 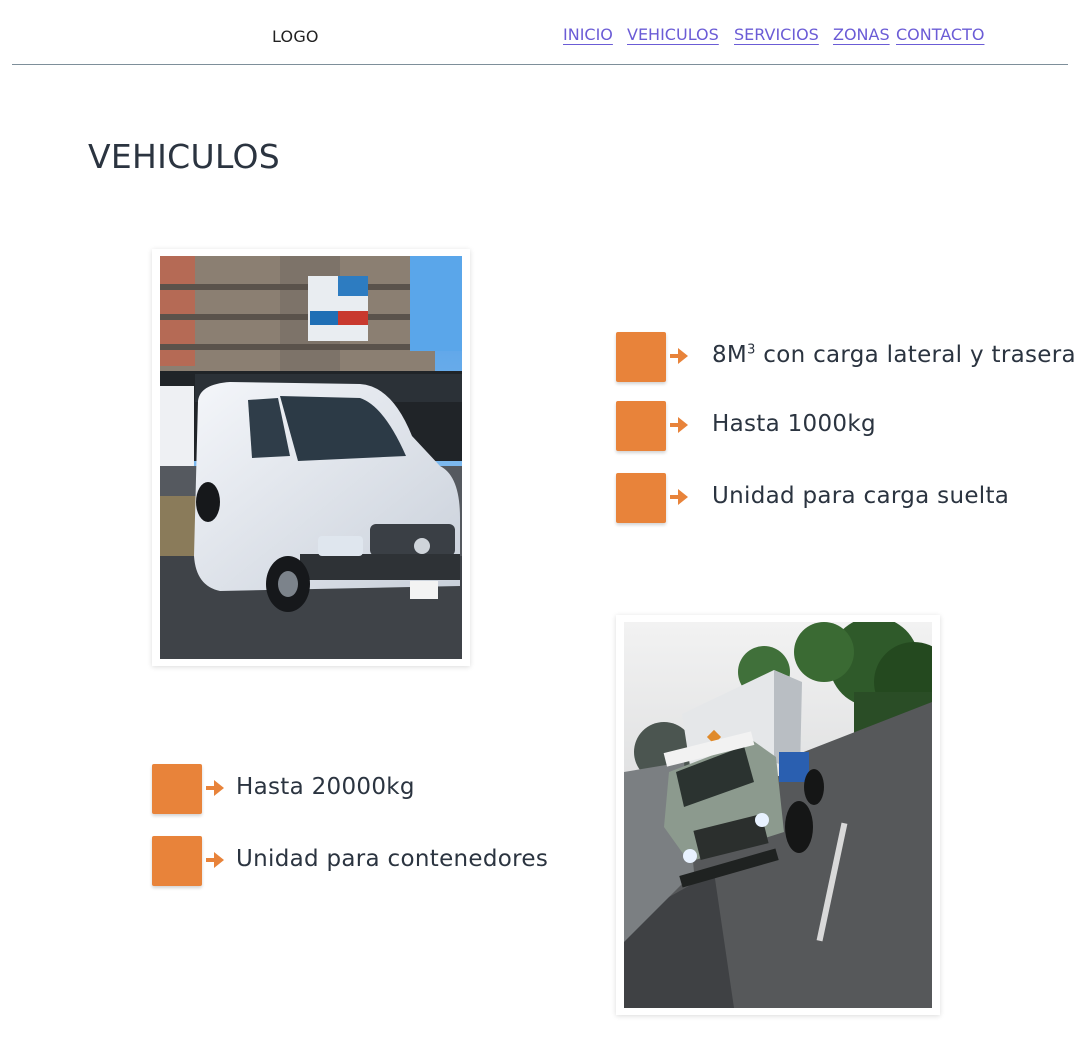 I want to click on page-title: VEHICULOS, so click(x=184, y=156).